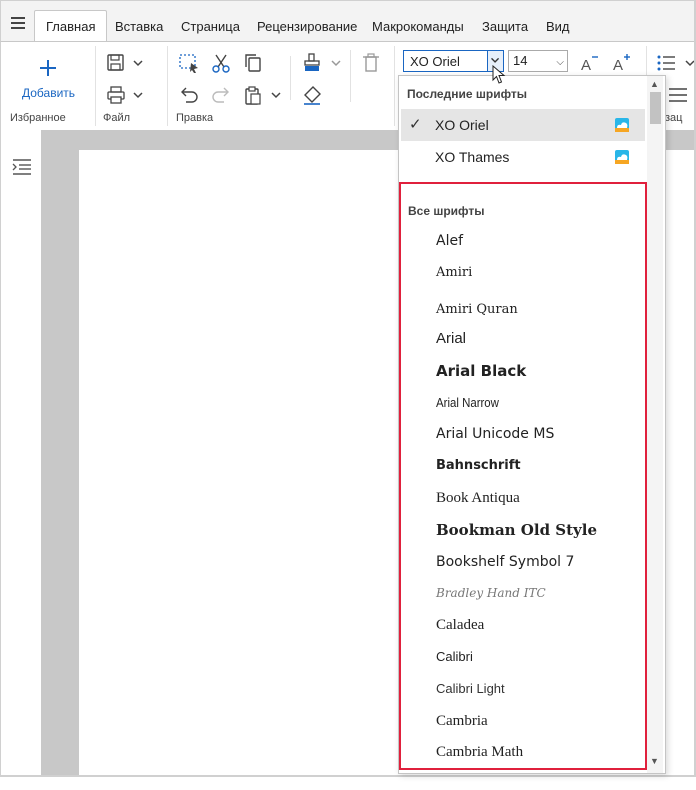 The width and height of the screenshot is (696, 790). Describe the element at coordinates (117, 118) in the screenshot. I see `group-label-file: Файл` at that location.